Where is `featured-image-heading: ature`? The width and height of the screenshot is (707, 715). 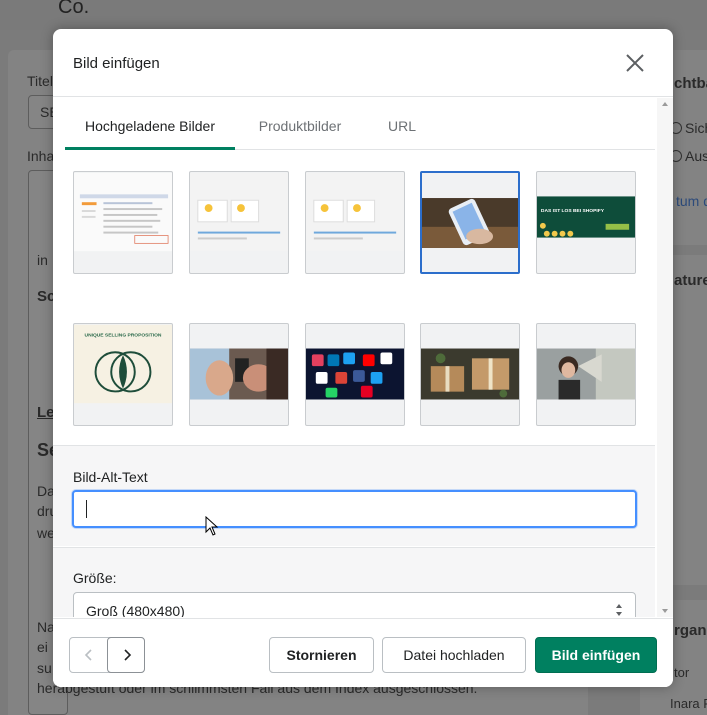
featured-image-heading: ature is located at coordinates (690, 280).